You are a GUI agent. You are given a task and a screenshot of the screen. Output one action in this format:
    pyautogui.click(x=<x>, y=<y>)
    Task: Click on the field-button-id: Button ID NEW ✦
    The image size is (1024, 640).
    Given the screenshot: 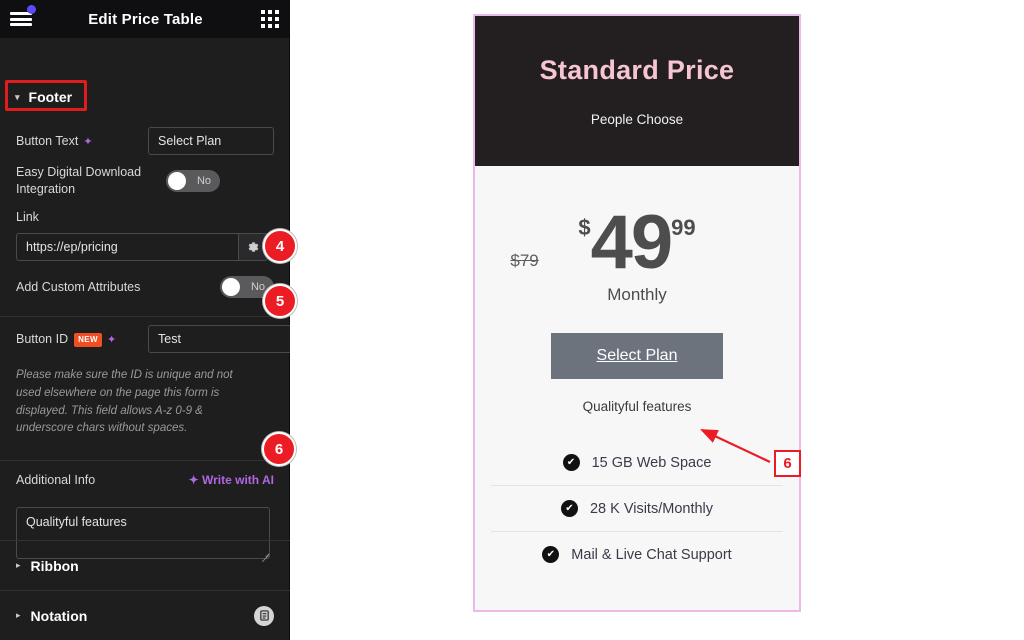 What is the action you would take?
    pyautogui.click(x=171, y=339)
    